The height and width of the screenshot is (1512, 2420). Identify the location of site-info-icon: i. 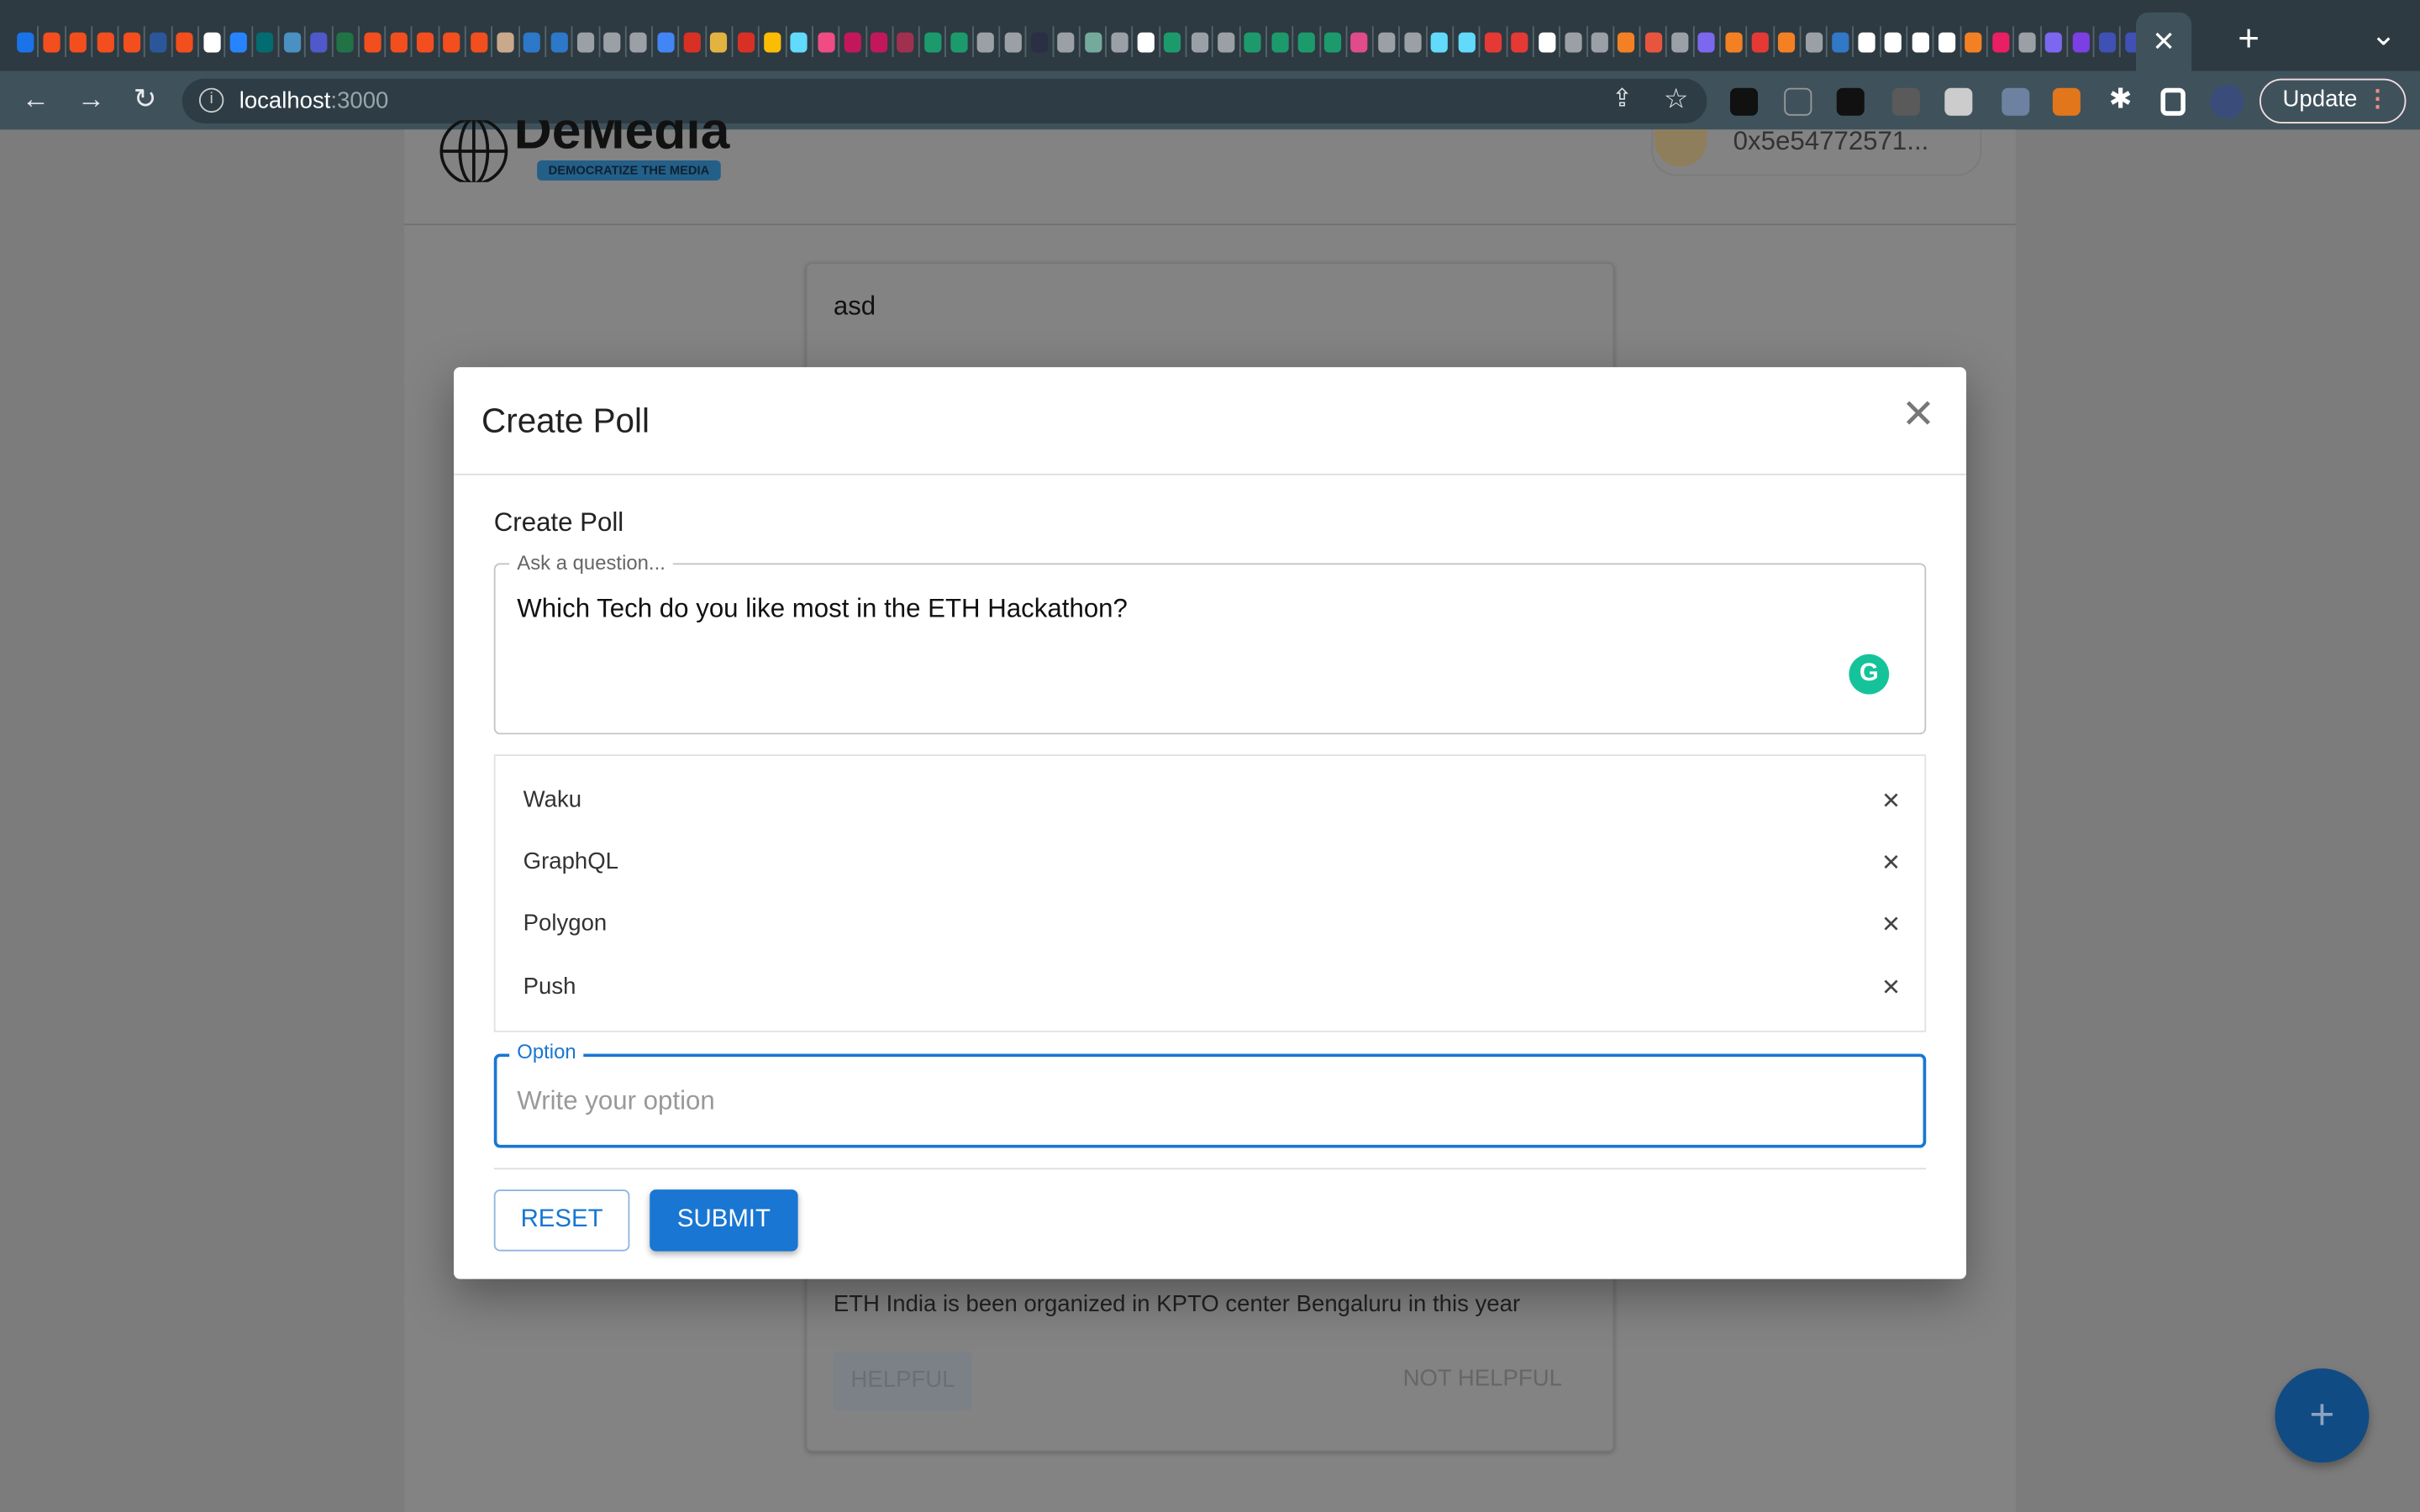
(211, 100).